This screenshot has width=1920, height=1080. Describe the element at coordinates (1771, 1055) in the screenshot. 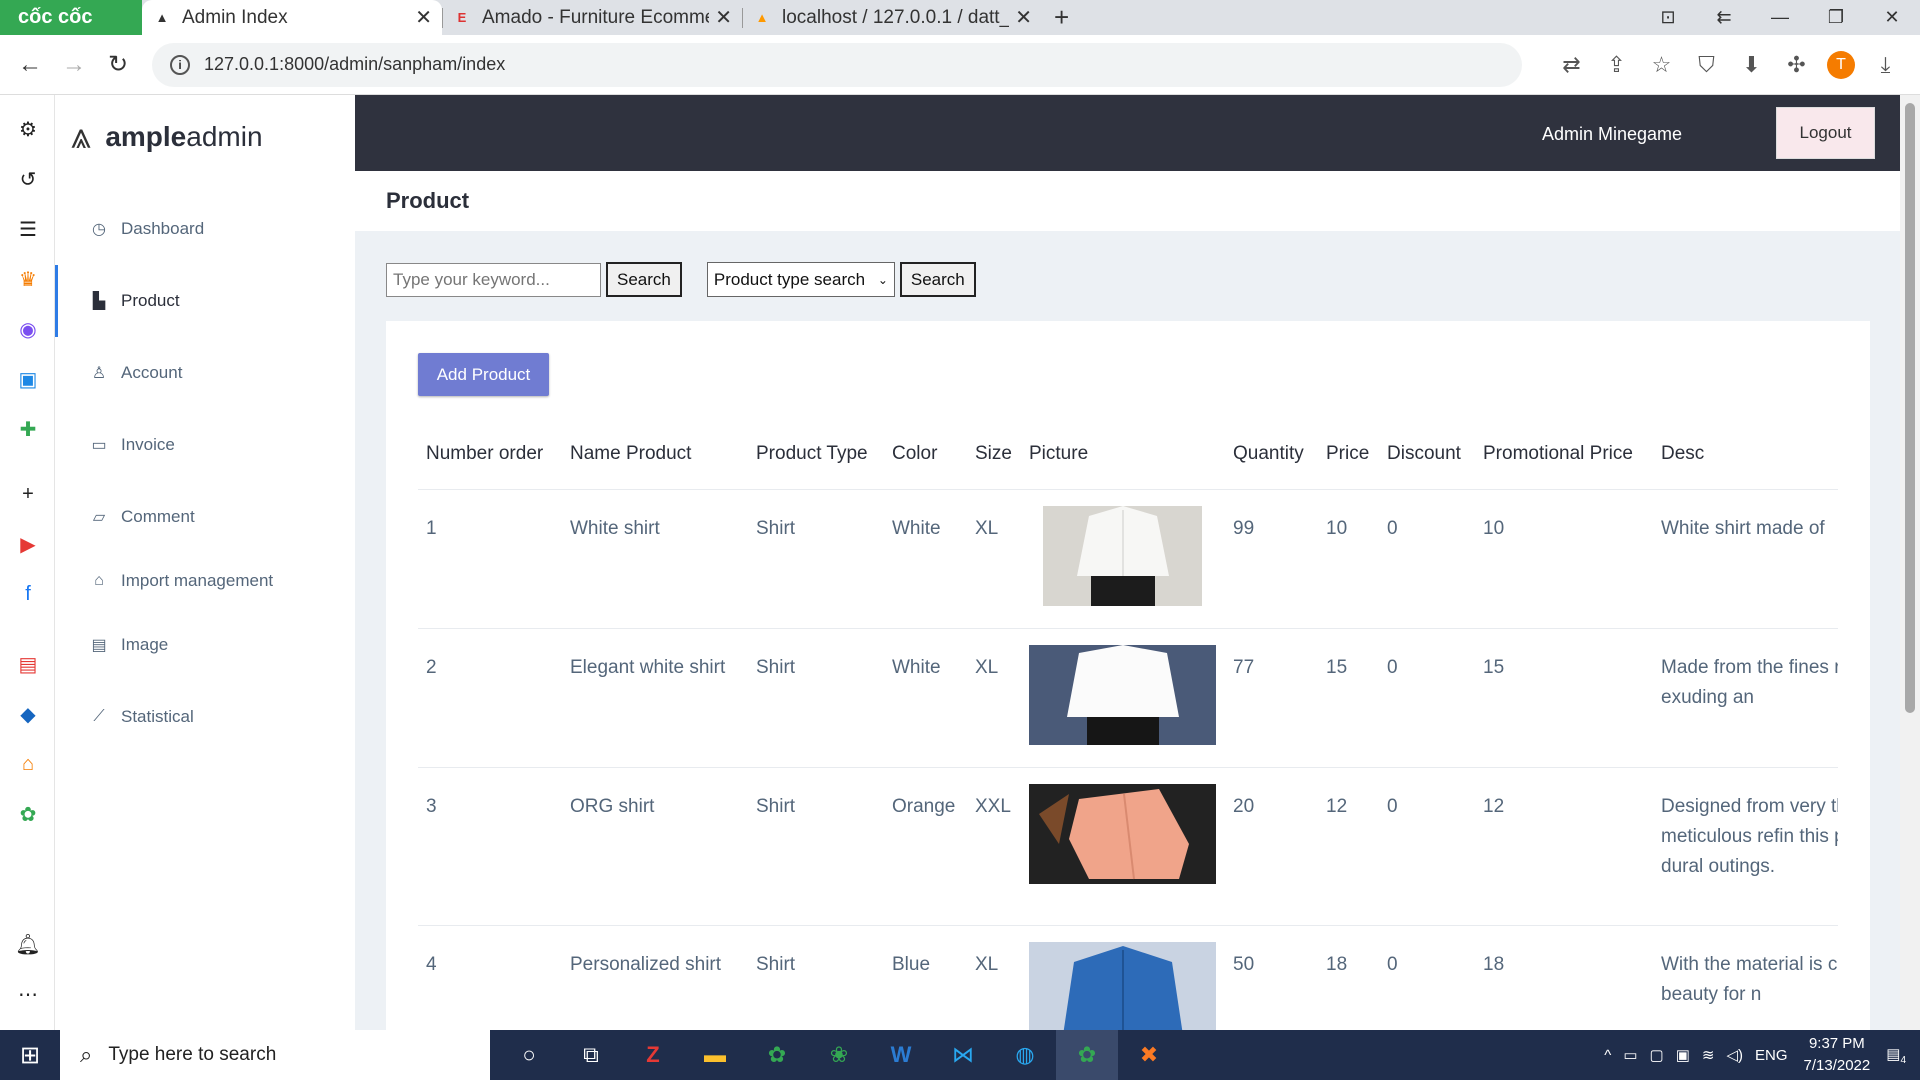

I see `language-indicator: ENG` at that location.